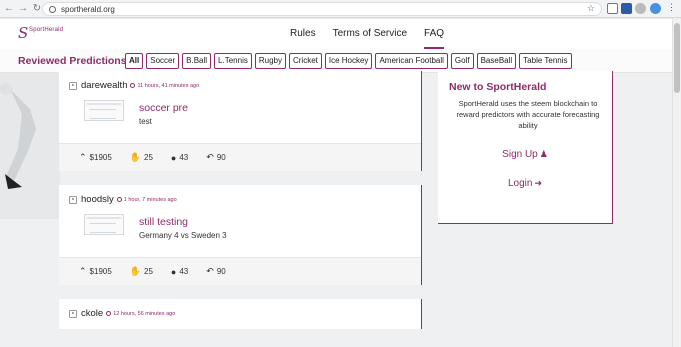 This screenshot has height=347, width=681. I want to click on author-name: hoodsly, so click(97, 199).